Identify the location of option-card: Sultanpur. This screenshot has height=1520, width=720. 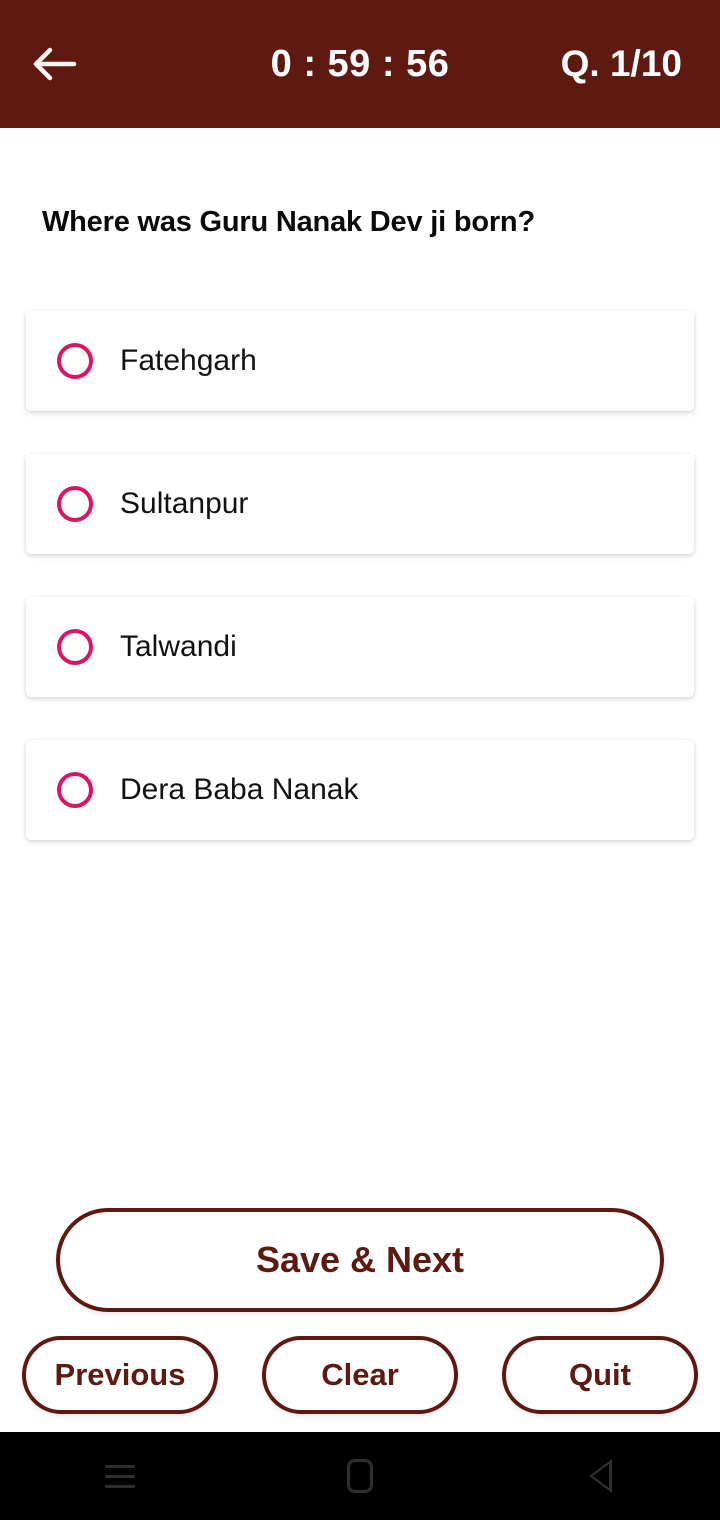
(360, 504).